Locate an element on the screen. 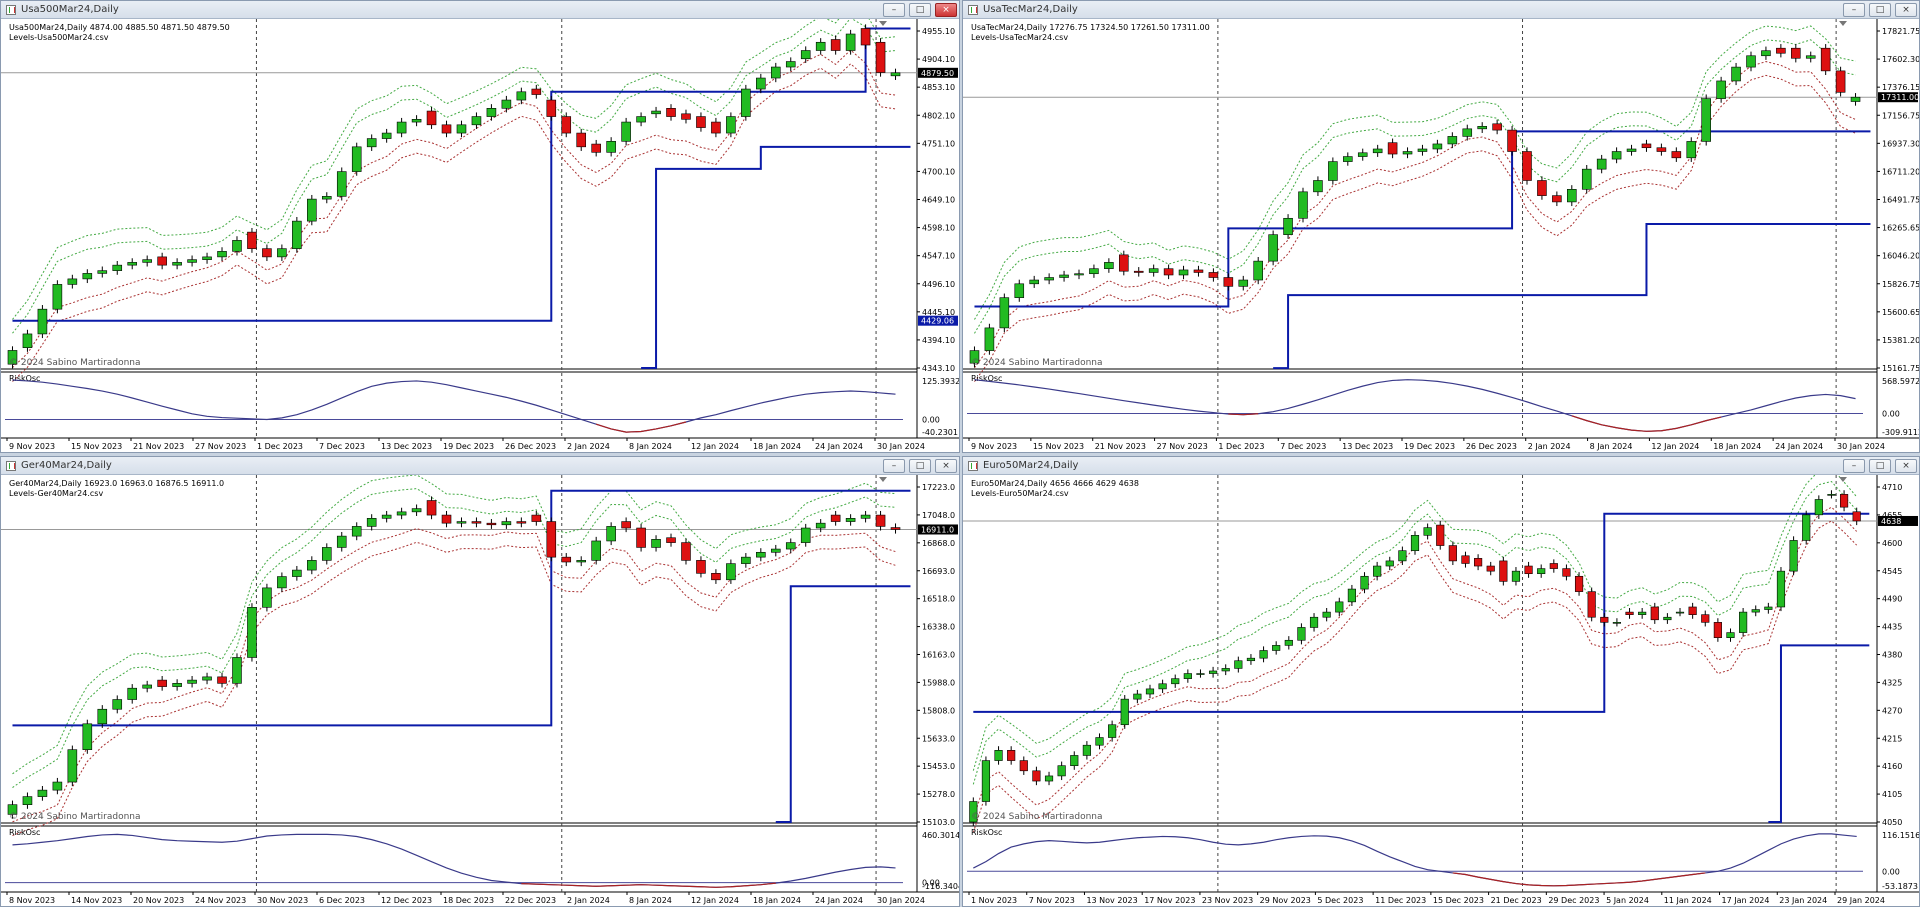 This screenshot has height=907, width=1920. price-tick-label: 4710 is located at coordinates (1892, 487).